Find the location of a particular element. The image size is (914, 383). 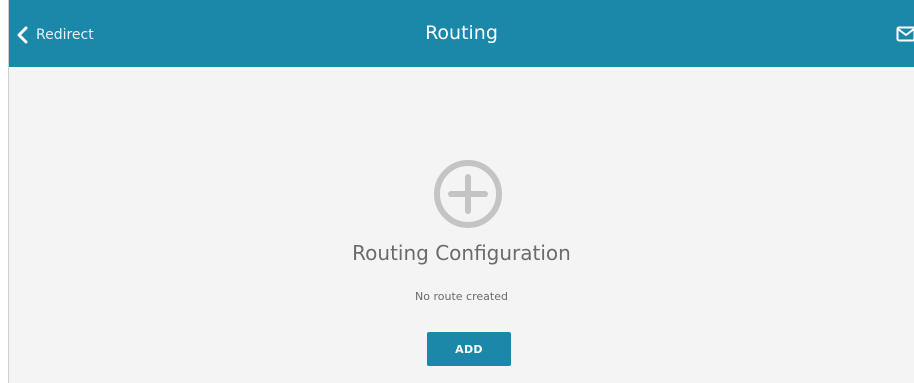

empty-status-text: No route created is located at coordinates (461, 296).